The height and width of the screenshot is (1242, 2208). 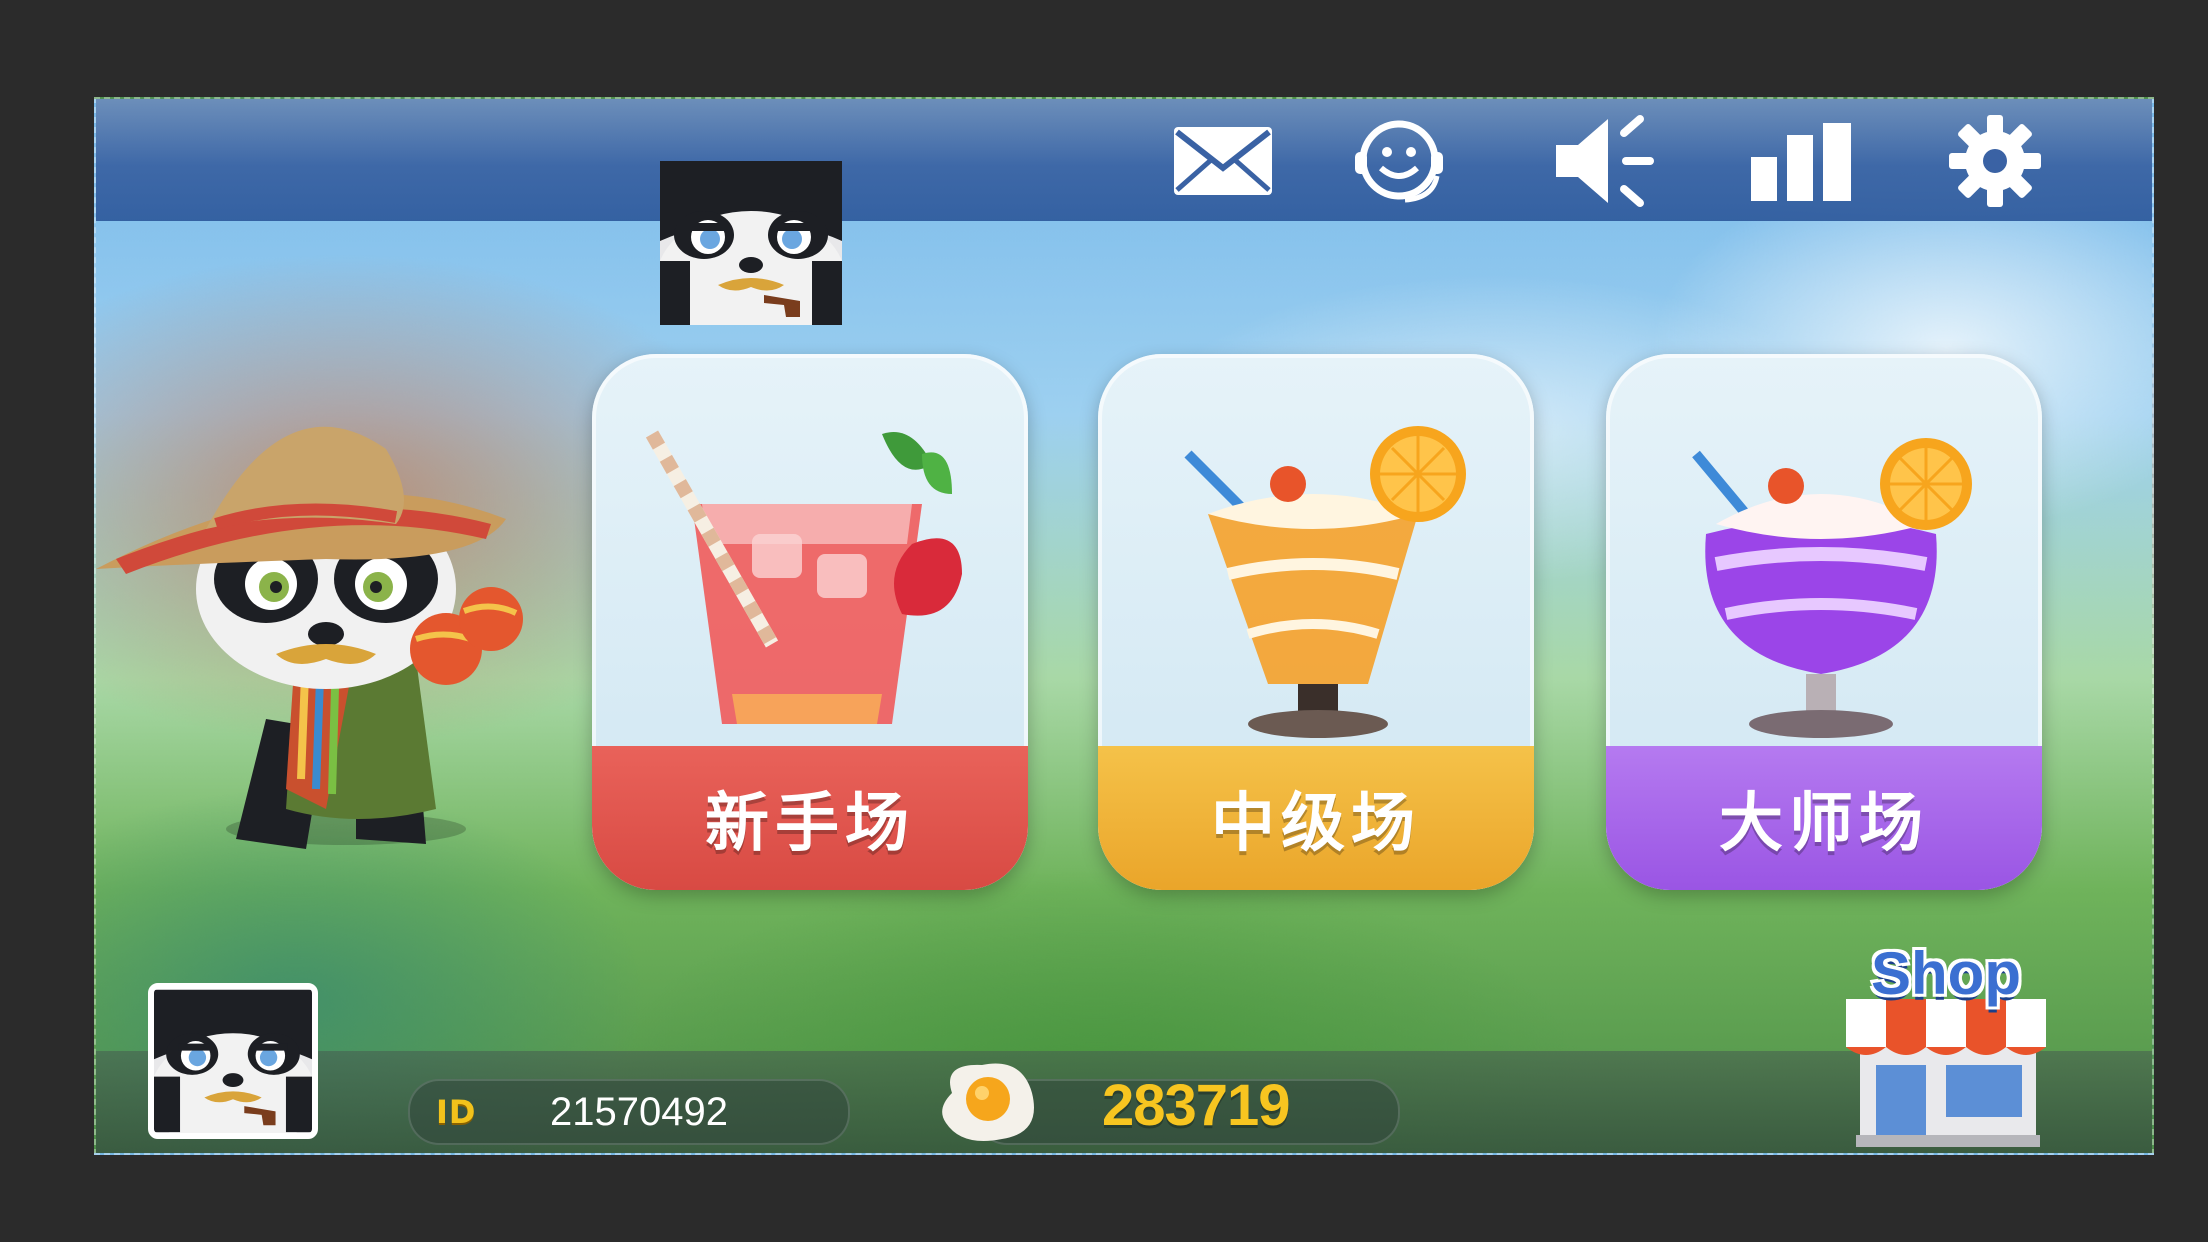 I want to click on customer-service-icon, so click(x=1399, y=161).